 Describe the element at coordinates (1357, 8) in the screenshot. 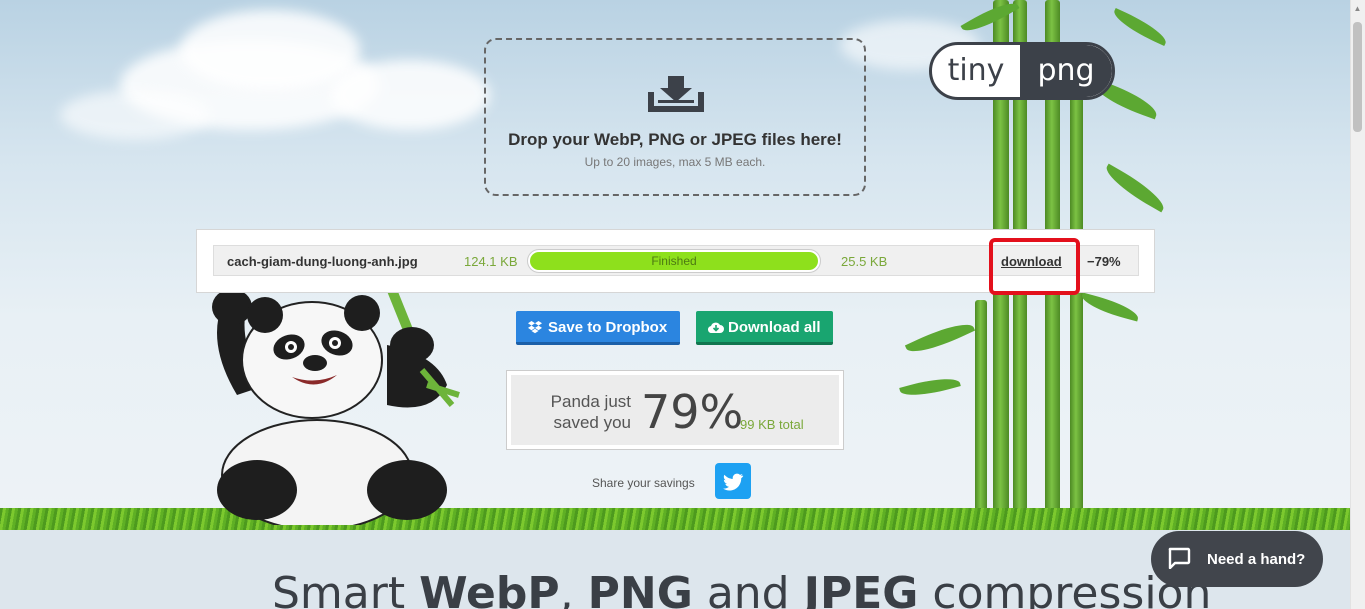

I see `scroll-up-icon: ▲` at that location.